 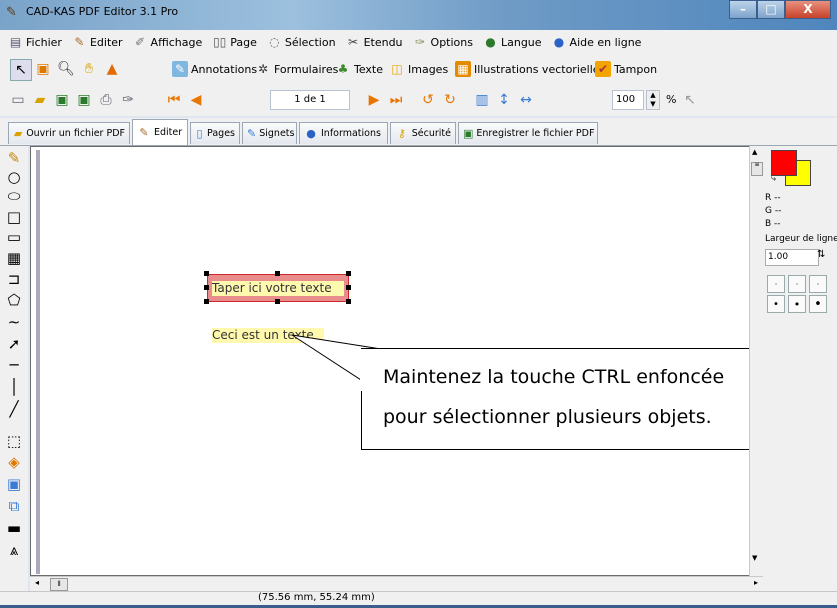 I want to click on scroll-right-icon: ▸, so click(x=756, y=582).